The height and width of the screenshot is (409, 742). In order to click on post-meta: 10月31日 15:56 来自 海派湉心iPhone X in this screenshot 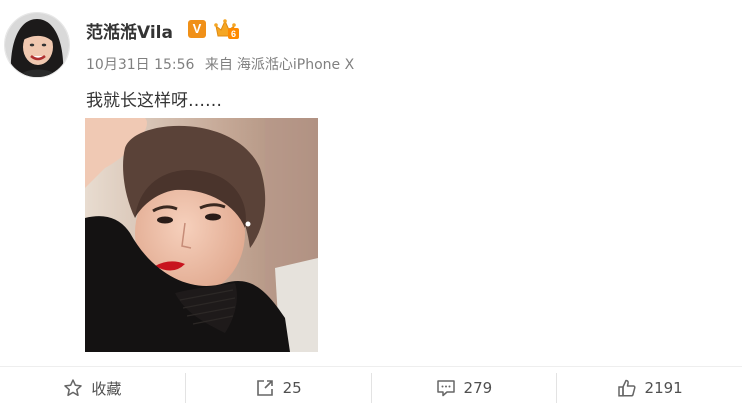, I will do `click(220, 64)`.